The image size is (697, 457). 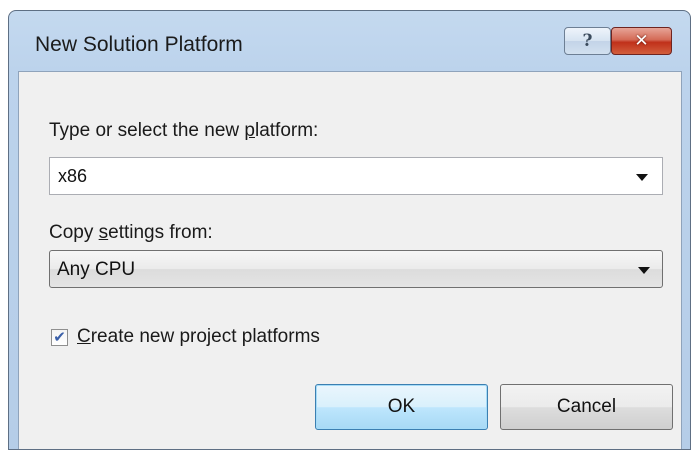 What do you see at coordinates (131, 232) in the screenshot?
I see `copy-settings-label: Copy settings from:` at bounding box center [131, 232].